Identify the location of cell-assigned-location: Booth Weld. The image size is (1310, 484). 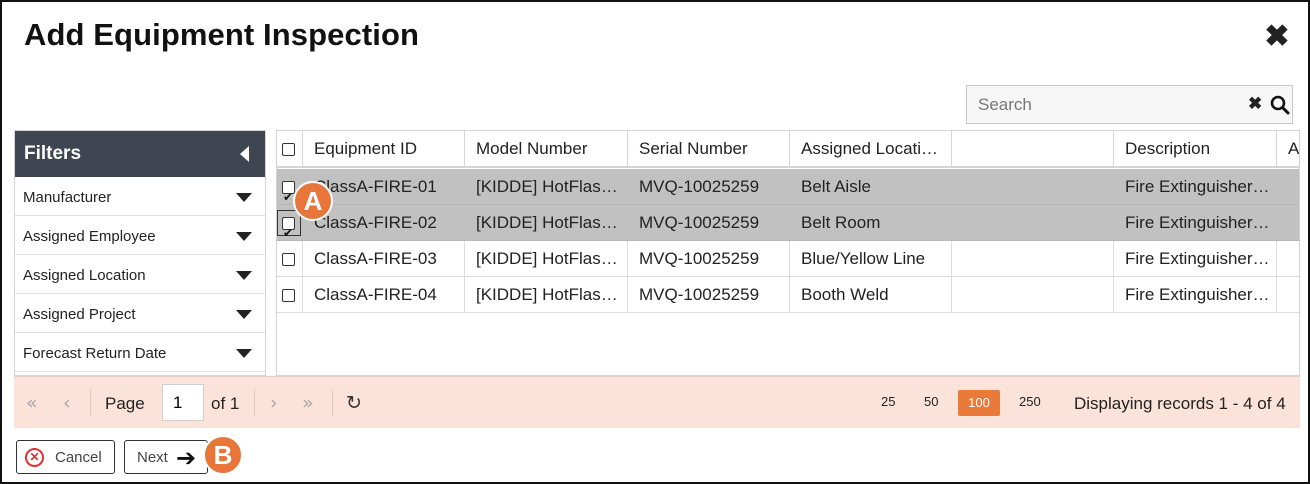
(871, 294).